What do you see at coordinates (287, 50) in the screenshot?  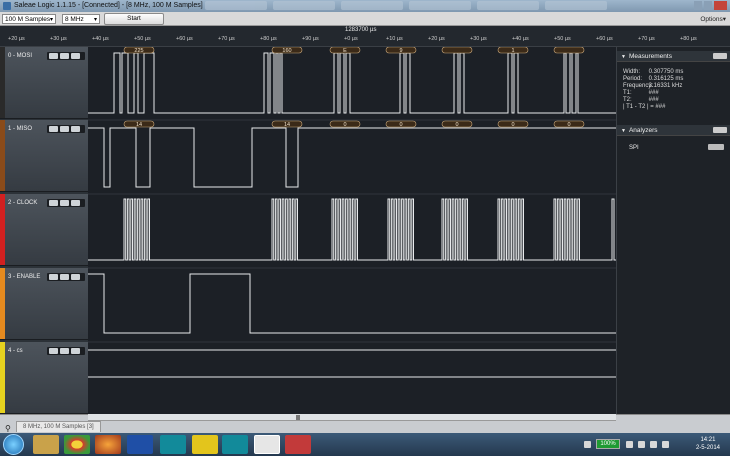 I see `mosi-decode-bubble: 160` at bounding box center [287, 50].